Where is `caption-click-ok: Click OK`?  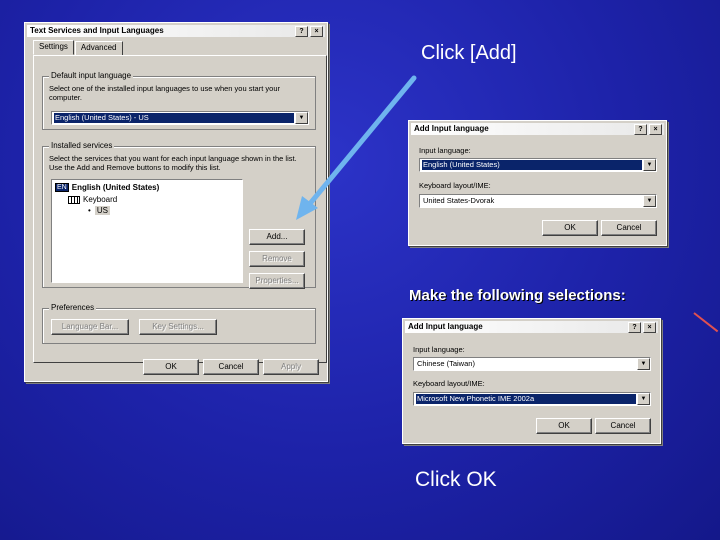 caption-click-ok: Click OK is located at coordinates (456, 479).